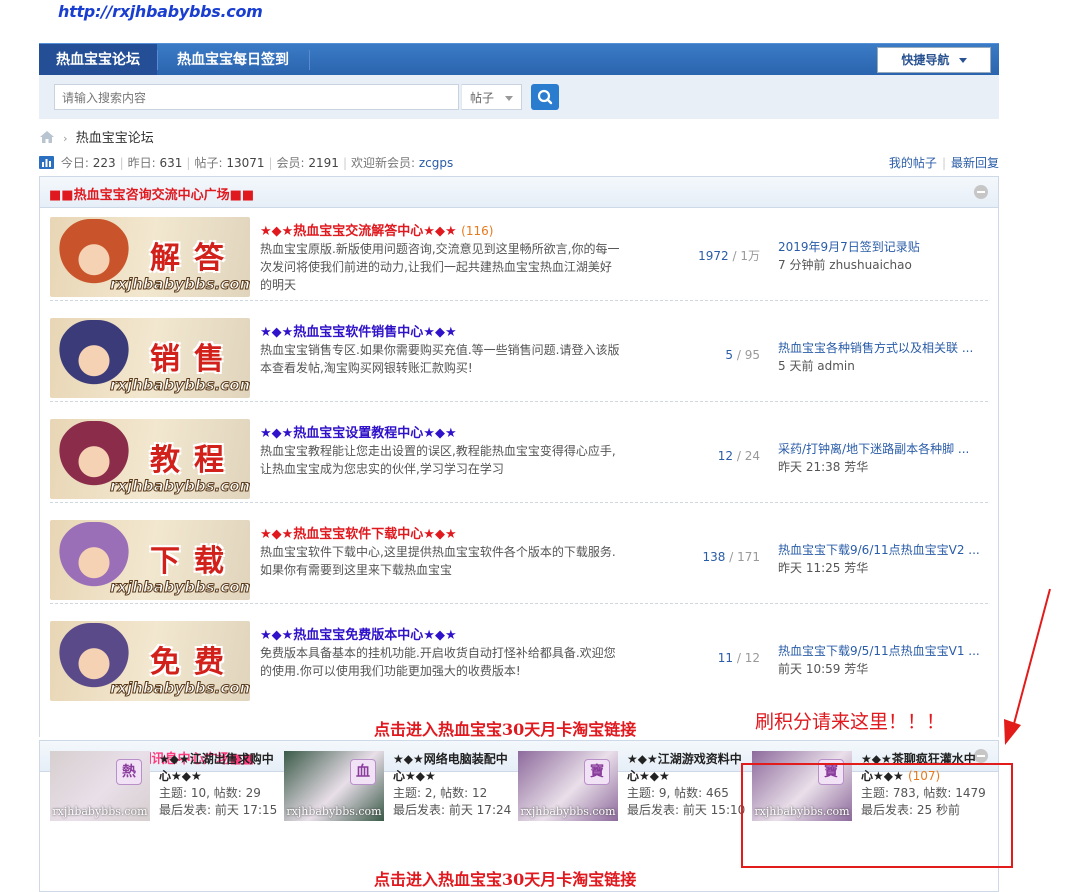 The width and height of the screenshot is (1085, 892). What do you see at coordinates (150, 257) in the screenshot?
I see `forum-icon-image: 解答 rxjhbabybbs.com` at bounding box center [150, 257].